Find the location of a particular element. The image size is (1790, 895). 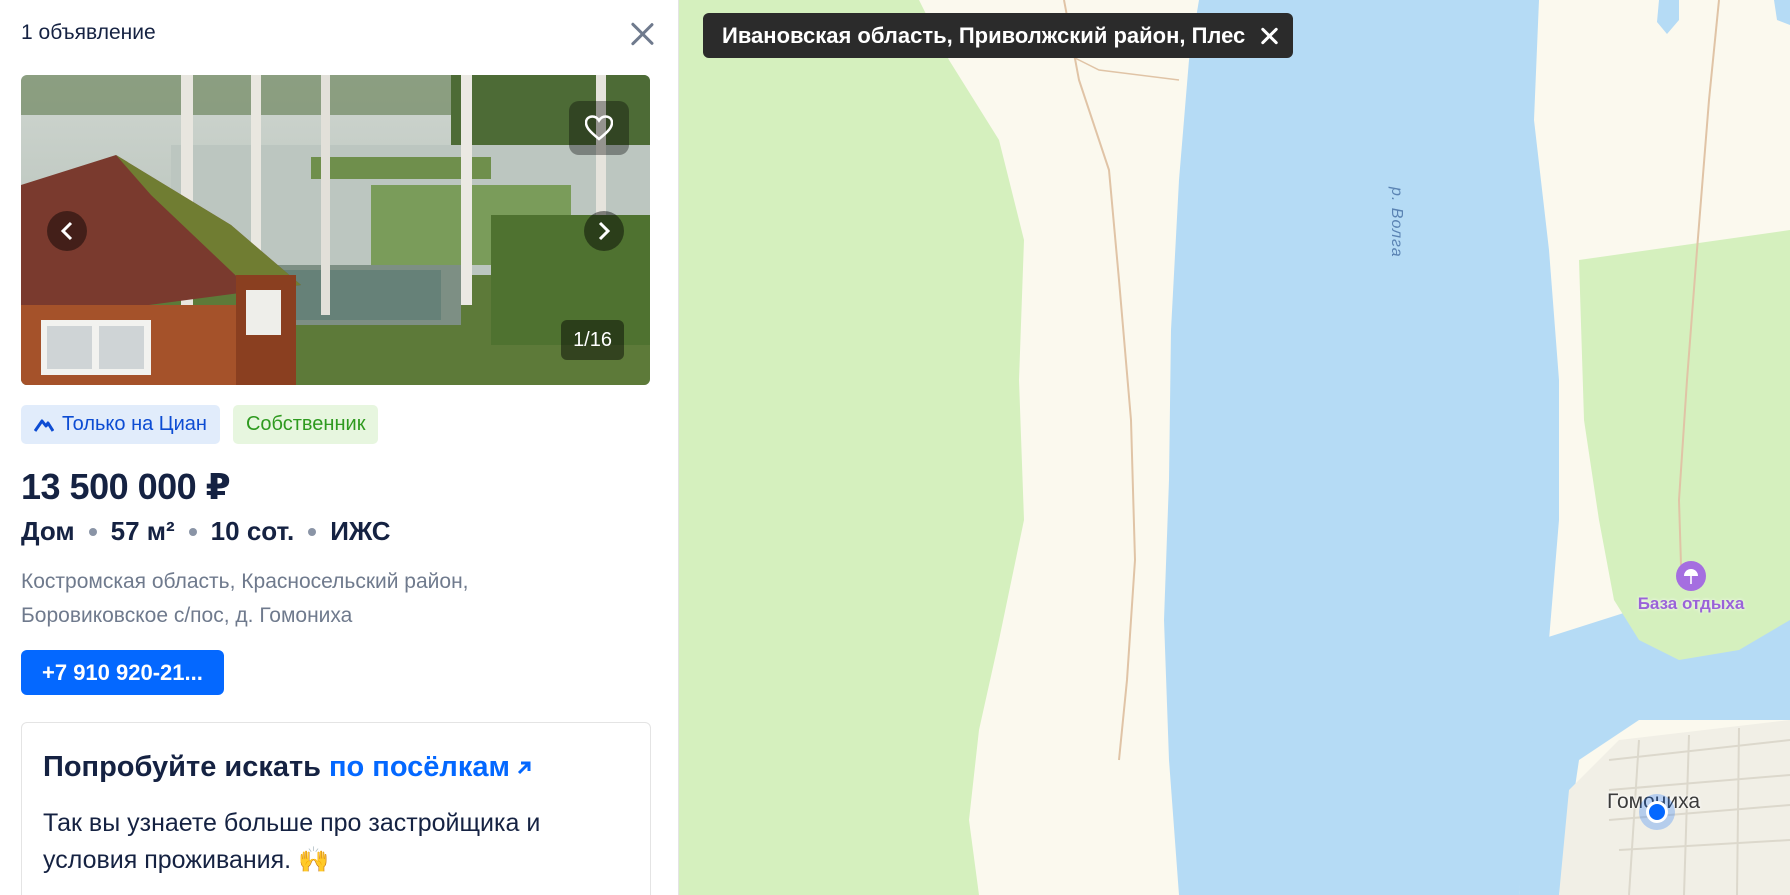

promo-title: Попробуйте искать по посёлкам is located at coordinates (287, 767).